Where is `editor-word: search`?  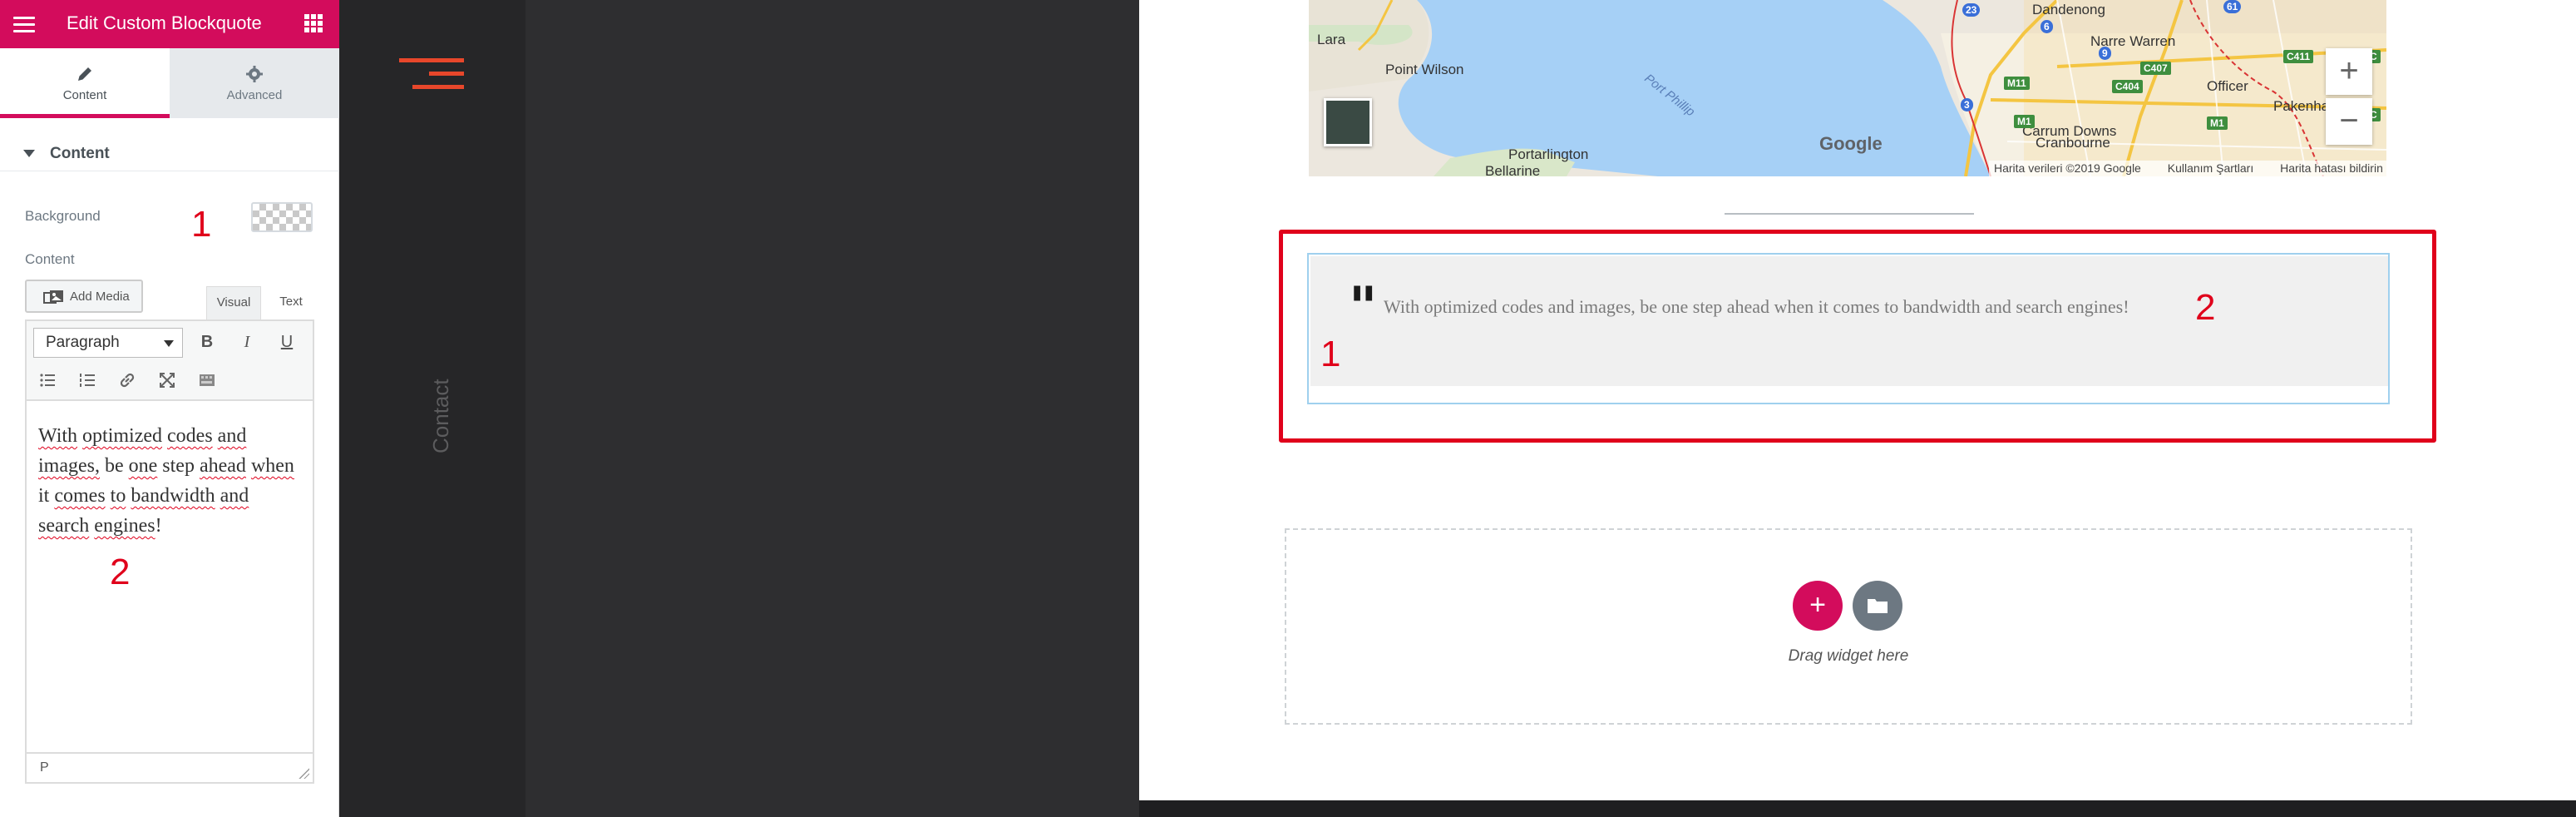 editor-word: search is located at coordinates (64, 526).